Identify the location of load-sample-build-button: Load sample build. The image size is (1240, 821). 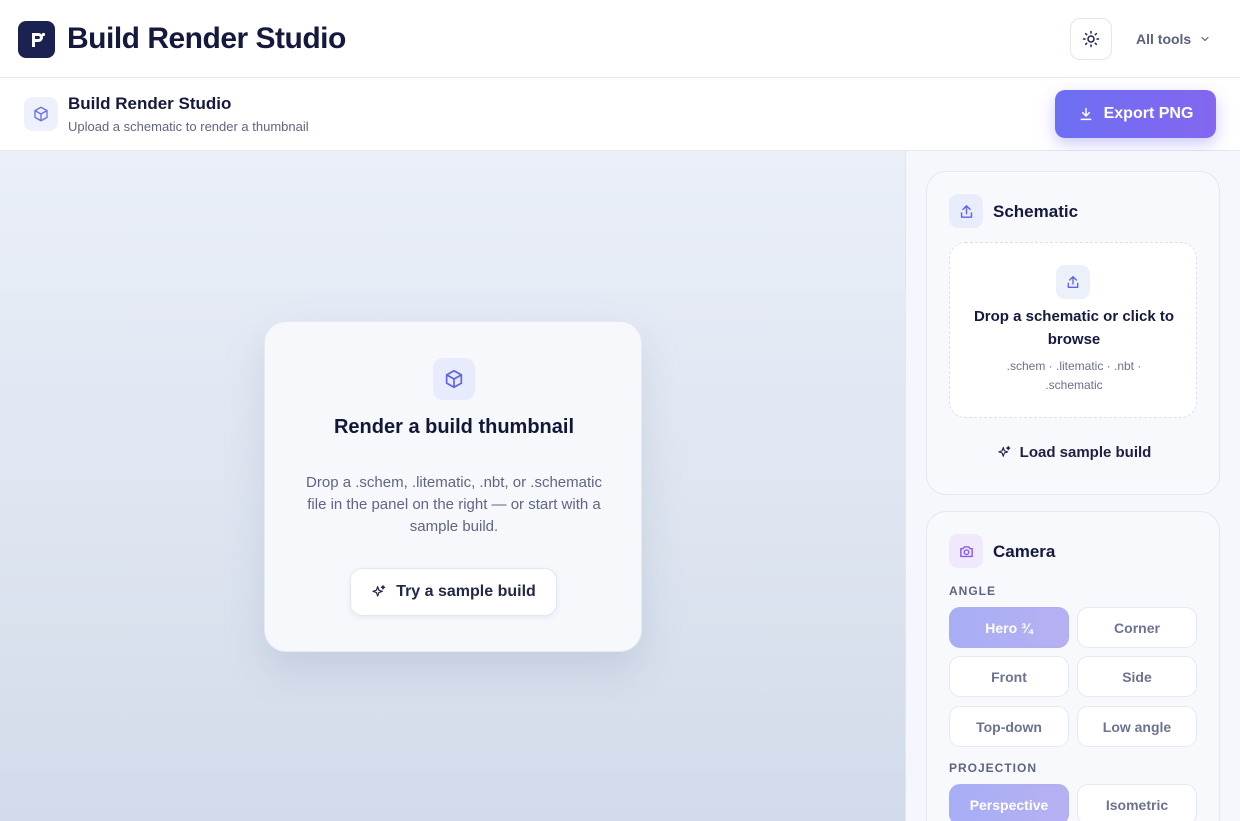
(1074, 452).